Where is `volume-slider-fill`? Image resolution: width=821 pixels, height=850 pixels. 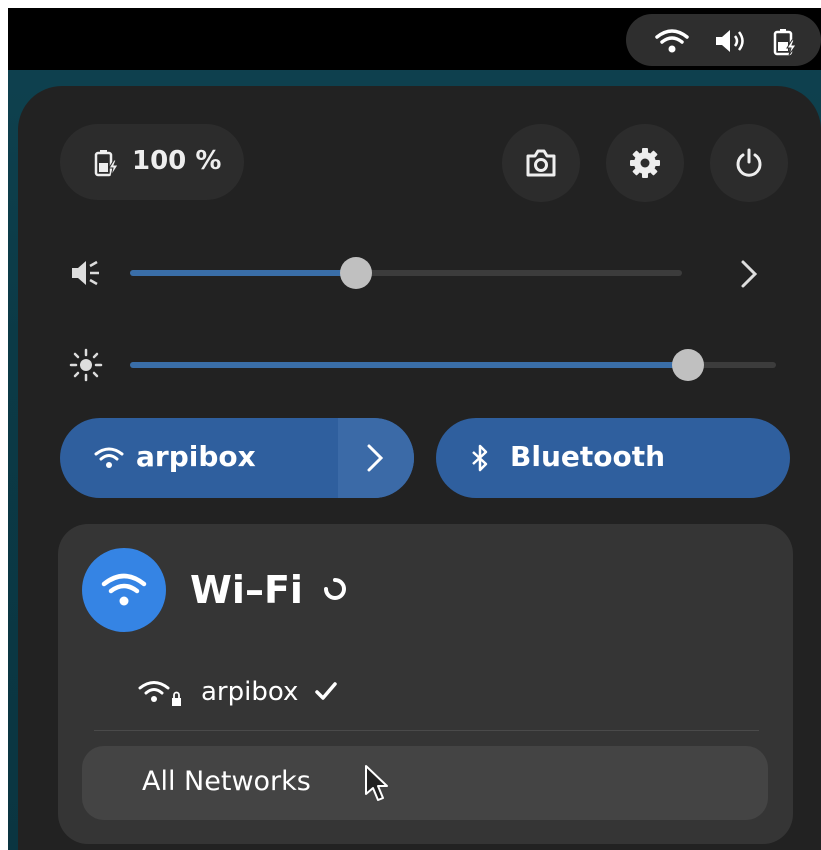
volume-slider-fill is located at coordinates (243, 273).